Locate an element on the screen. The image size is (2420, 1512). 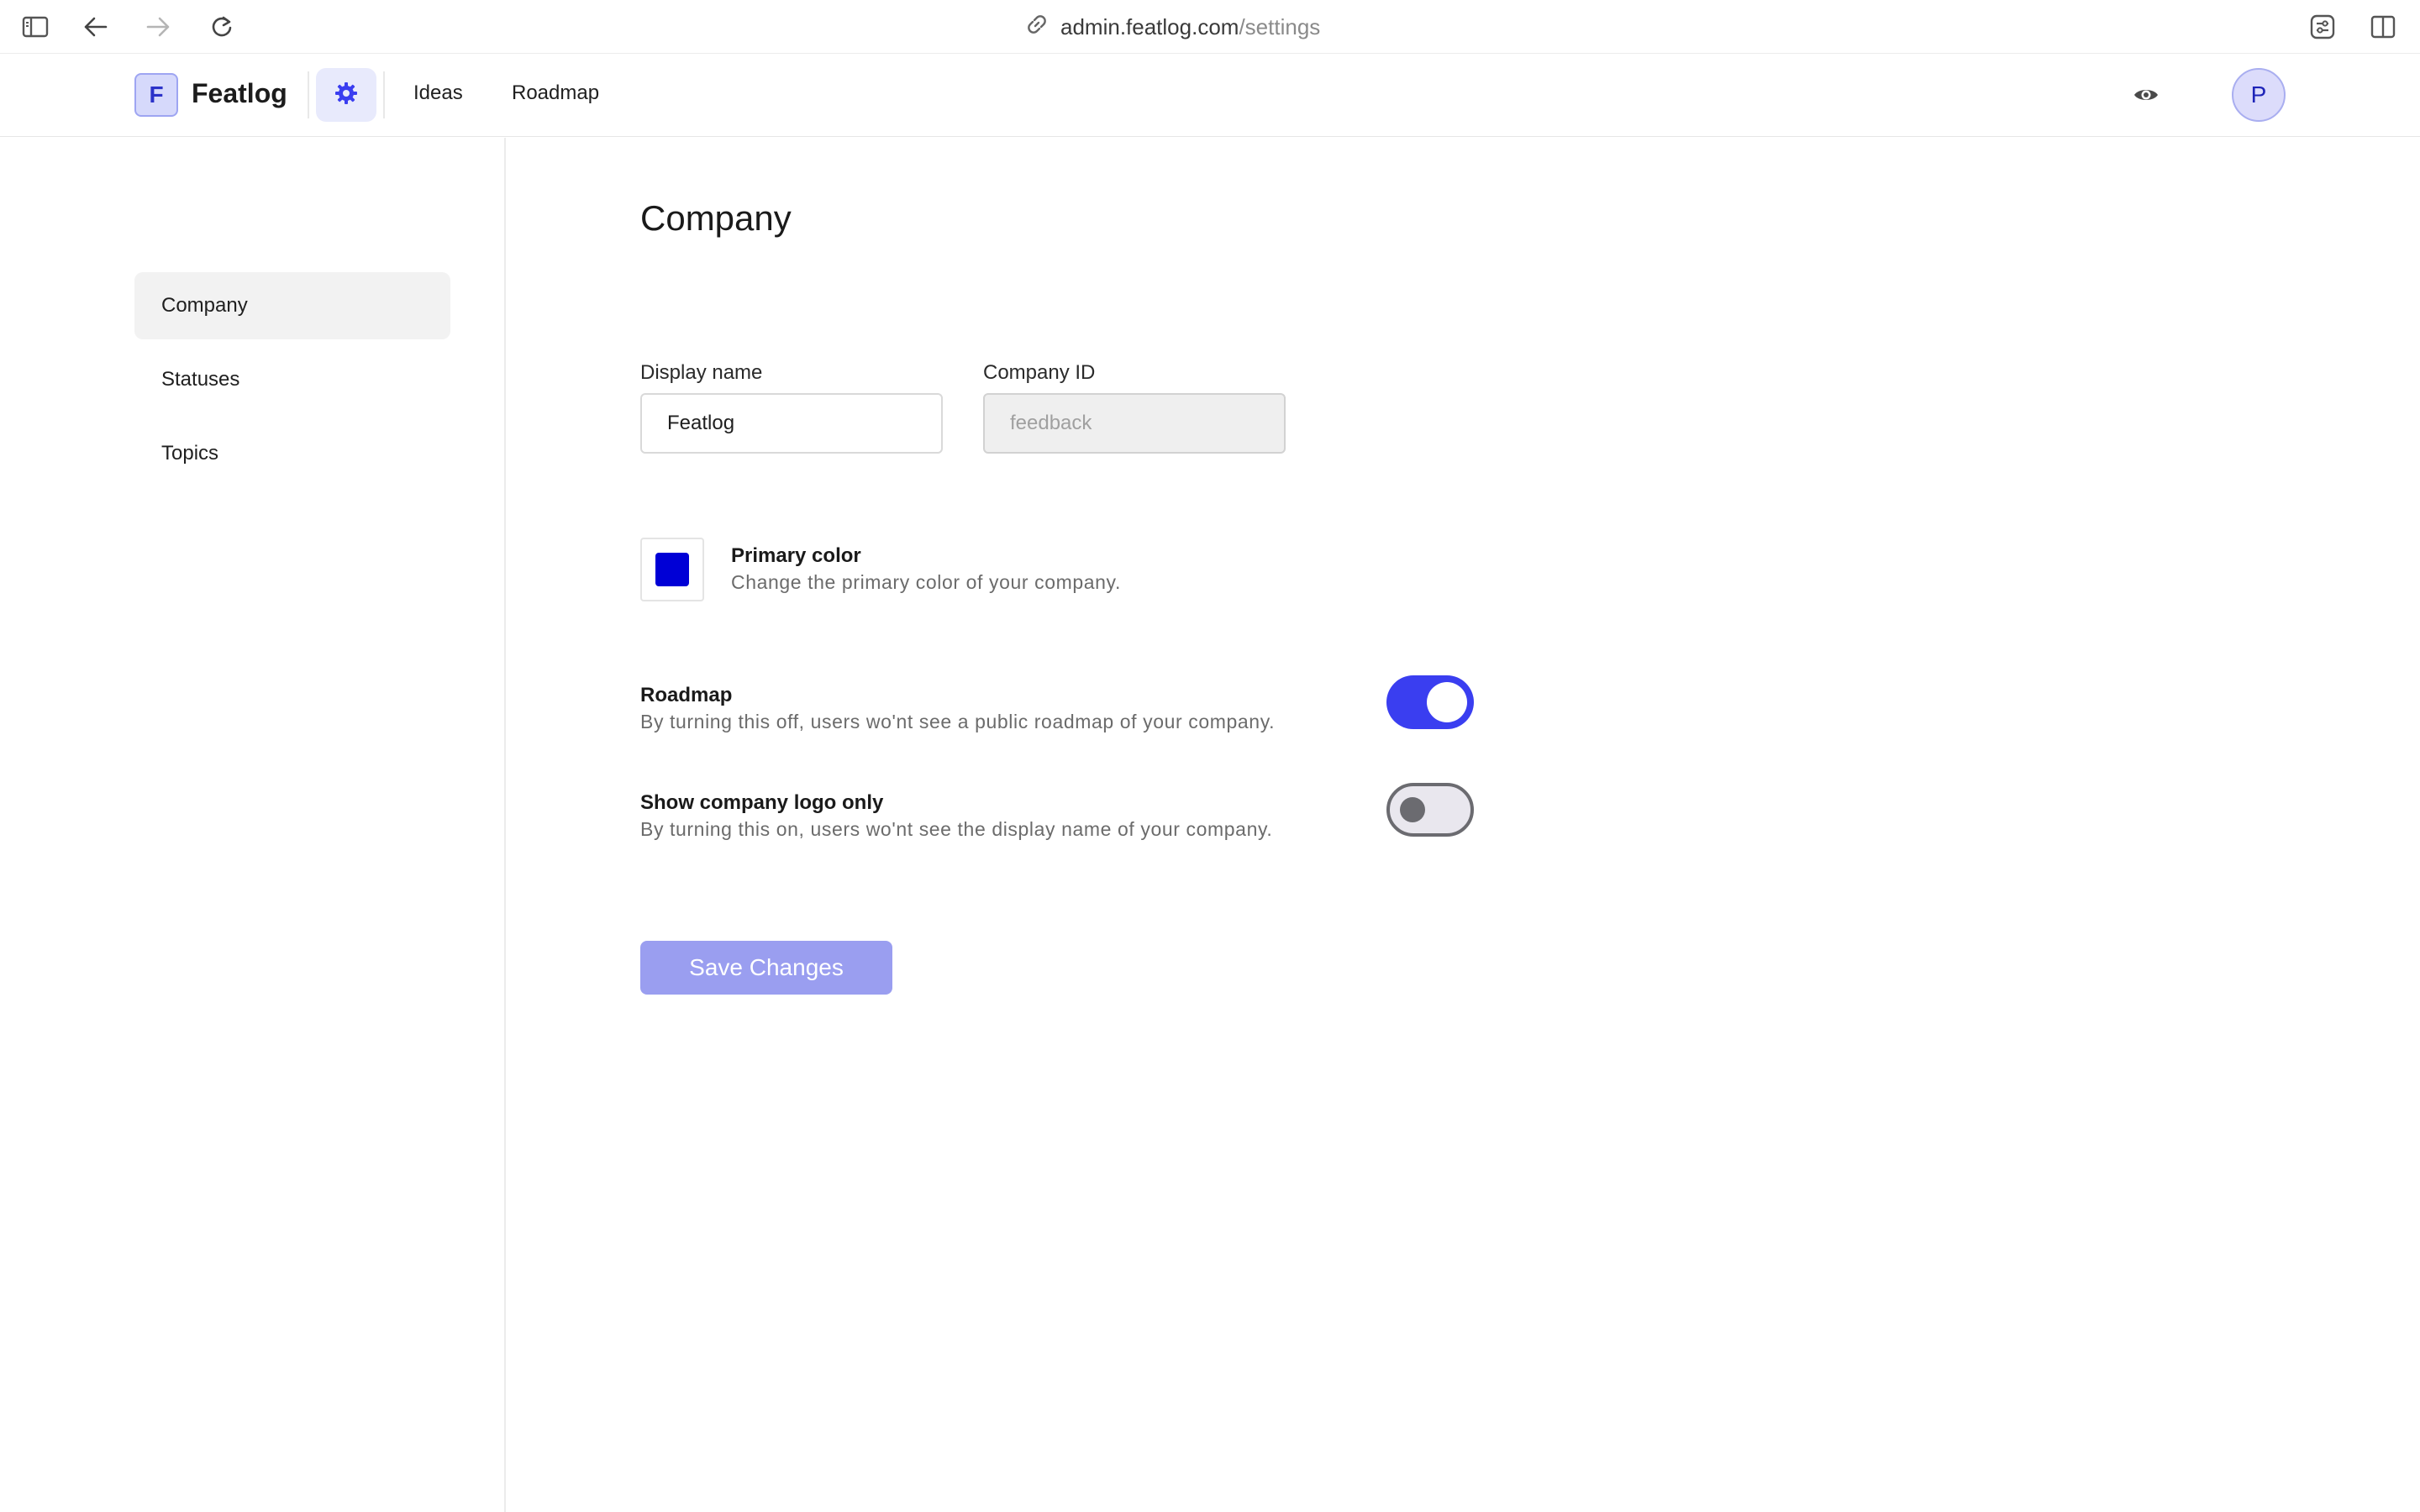
save-changes-button: Save Changes is located at coordinates (766, 968).